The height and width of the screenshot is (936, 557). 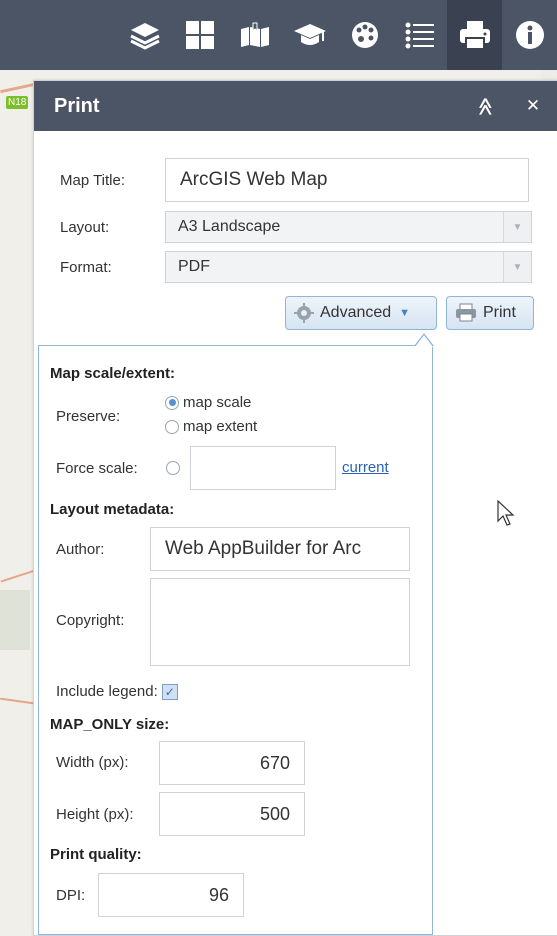 I want to click on info-icon, so click(x=529, y=35).